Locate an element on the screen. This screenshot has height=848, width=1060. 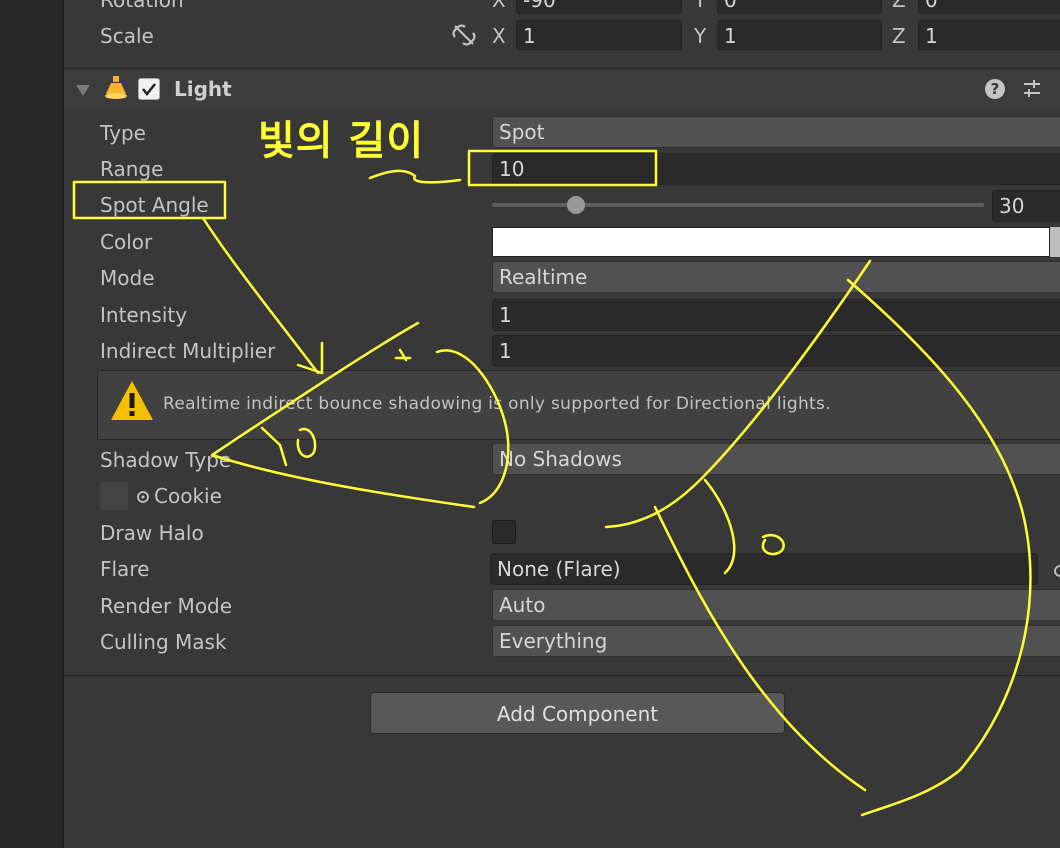
flare-field: None (Flare) is located at coordinates (764, 569).